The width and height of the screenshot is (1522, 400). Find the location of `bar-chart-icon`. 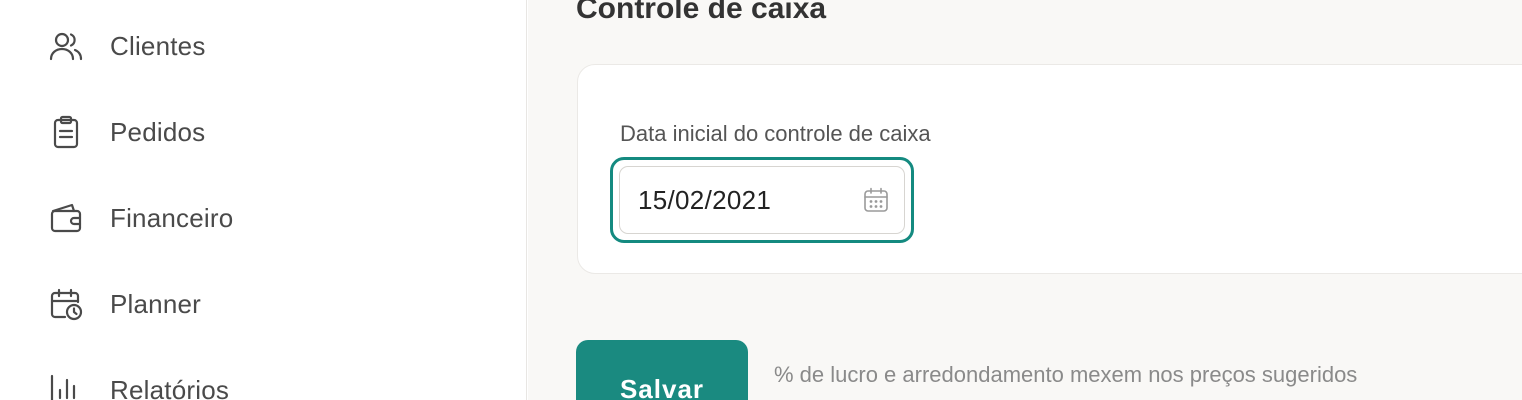

bar-chart-icon is located at coordinates (66, 386).